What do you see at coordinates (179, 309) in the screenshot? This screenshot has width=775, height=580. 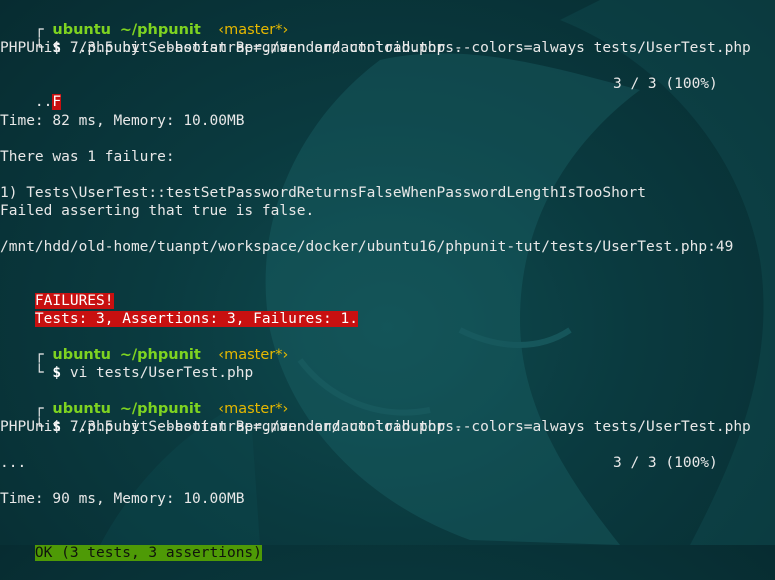 I see `failures-summary: Tests: 3, Assertions: 3, Failures: 1.` at bounding box center [179, 309].